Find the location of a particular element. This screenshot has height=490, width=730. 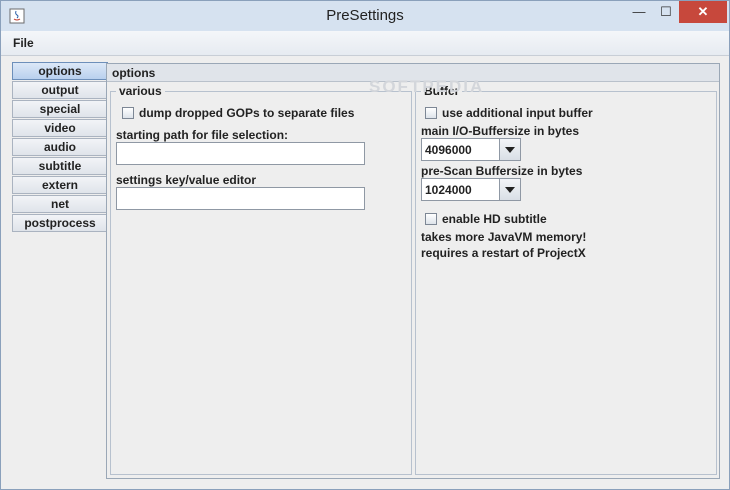

main-io-combobox: 4096000 is located at coordinates (471, 149).